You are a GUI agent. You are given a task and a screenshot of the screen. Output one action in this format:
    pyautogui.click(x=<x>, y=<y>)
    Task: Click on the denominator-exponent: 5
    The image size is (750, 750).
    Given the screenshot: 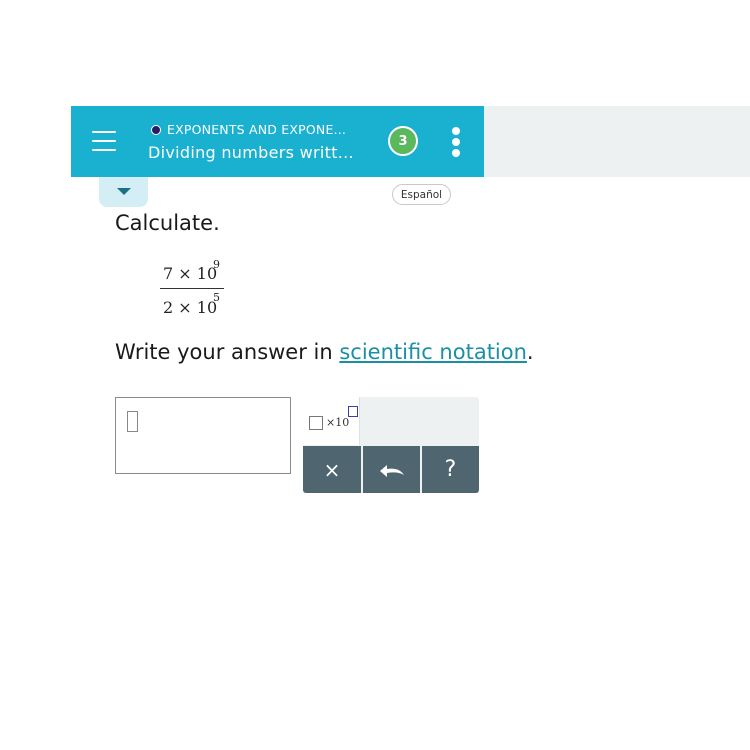 What is the action you would take?
    pyautogui.click(x=216, y=297)
    